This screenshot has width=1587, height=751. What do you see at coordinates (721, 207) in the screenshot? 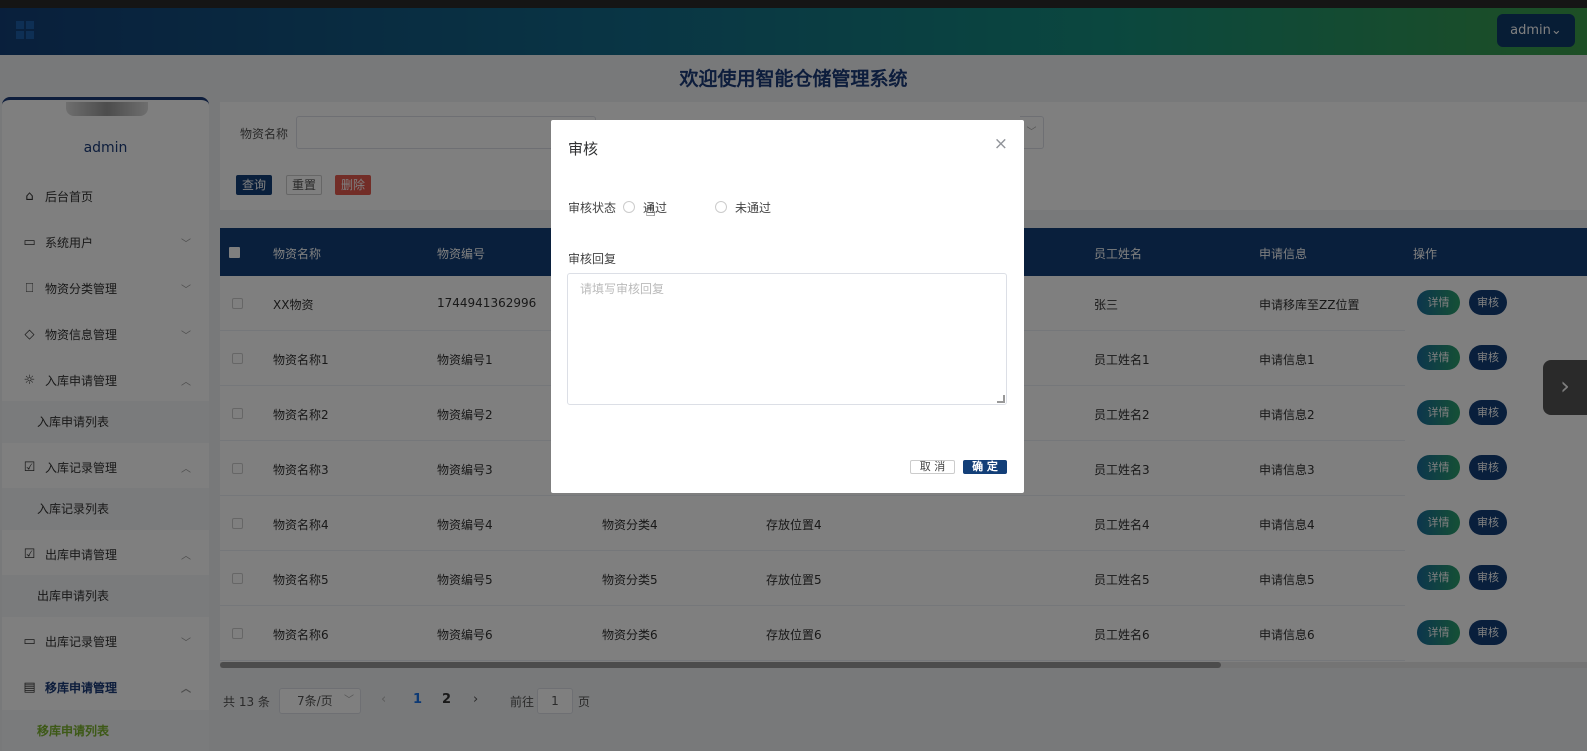
I see `radio-fail` at bounding box center [721, 207].